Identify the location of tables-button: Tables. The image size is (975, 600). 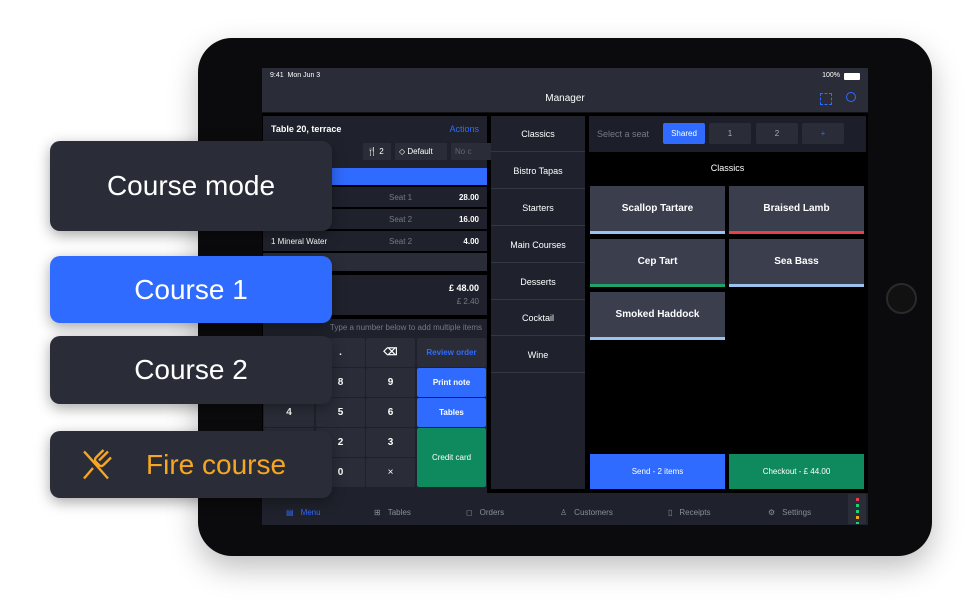
(451, 412).